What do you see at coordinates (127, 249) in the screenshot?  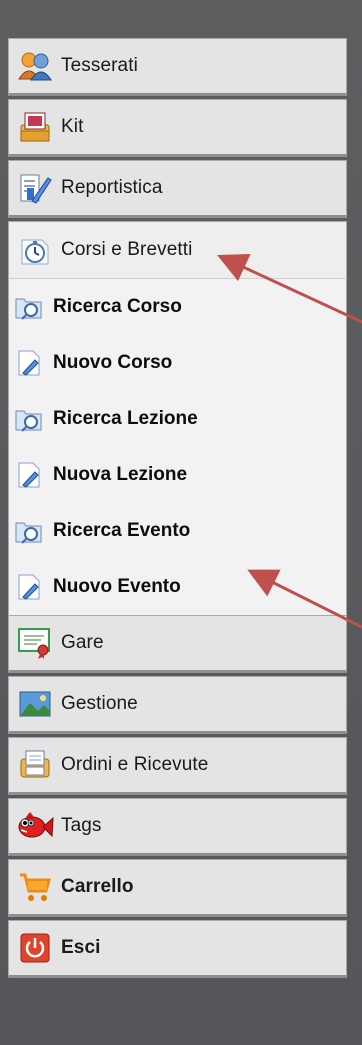 I see `menu-item-label: Corsi e Brevetti` at bounding box center [127, 249].